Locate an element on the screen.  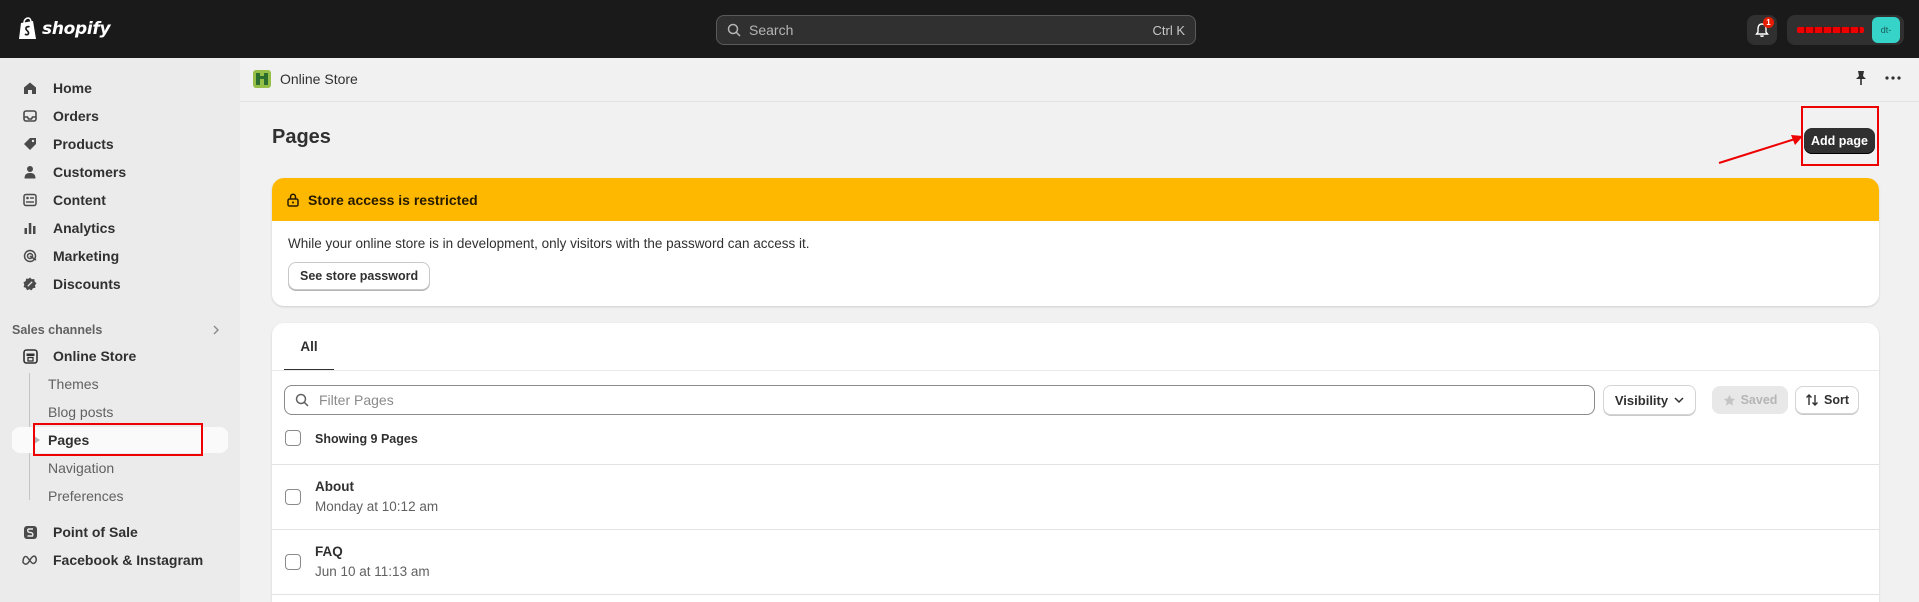
sidebar-item-label: Home is located at coordinates (72, 88).